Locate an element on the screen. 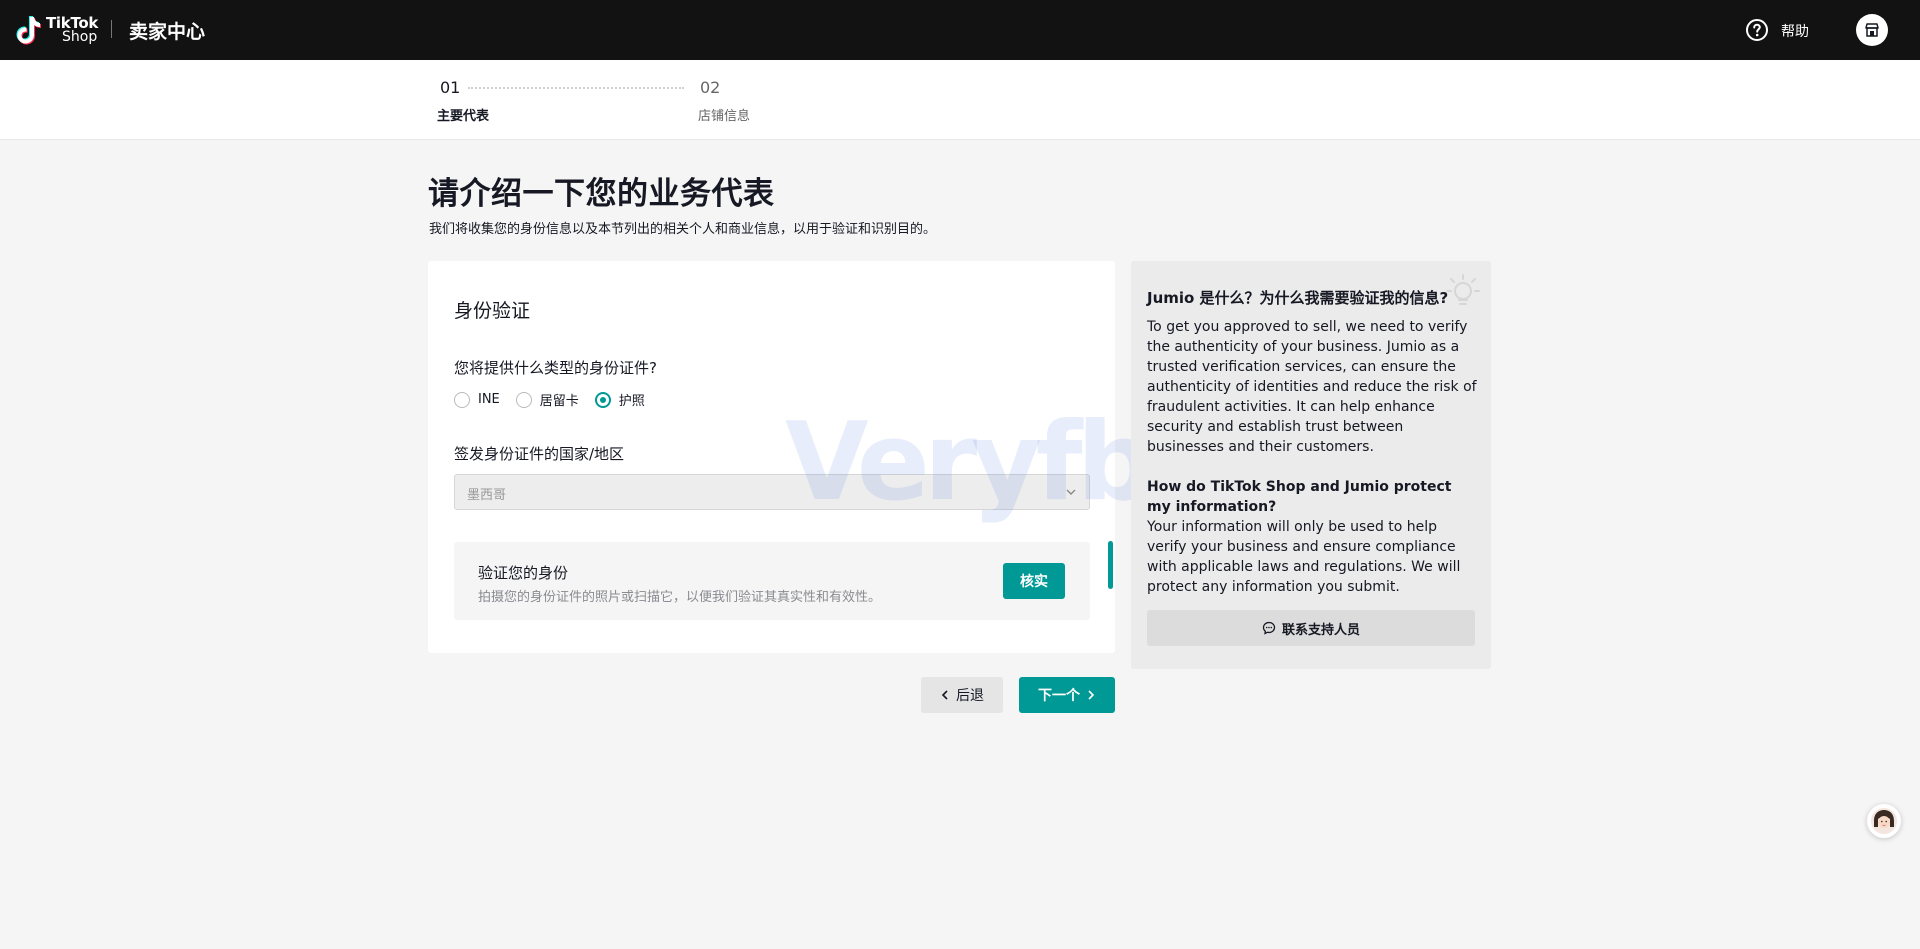 This screenshot has width=1920, height=949. radio-passport-label: 护照 is located at coordinates (631, 401).